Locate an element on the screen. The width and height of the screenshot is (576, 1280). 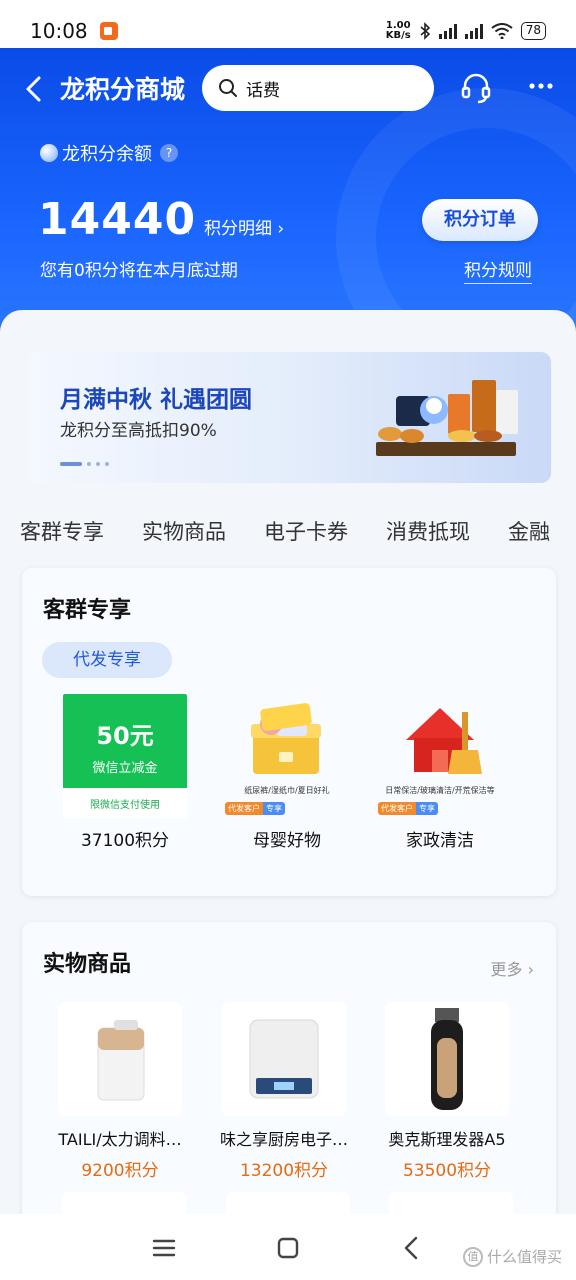
product-price: 9200积分 is located at coordinates (120, 1171).